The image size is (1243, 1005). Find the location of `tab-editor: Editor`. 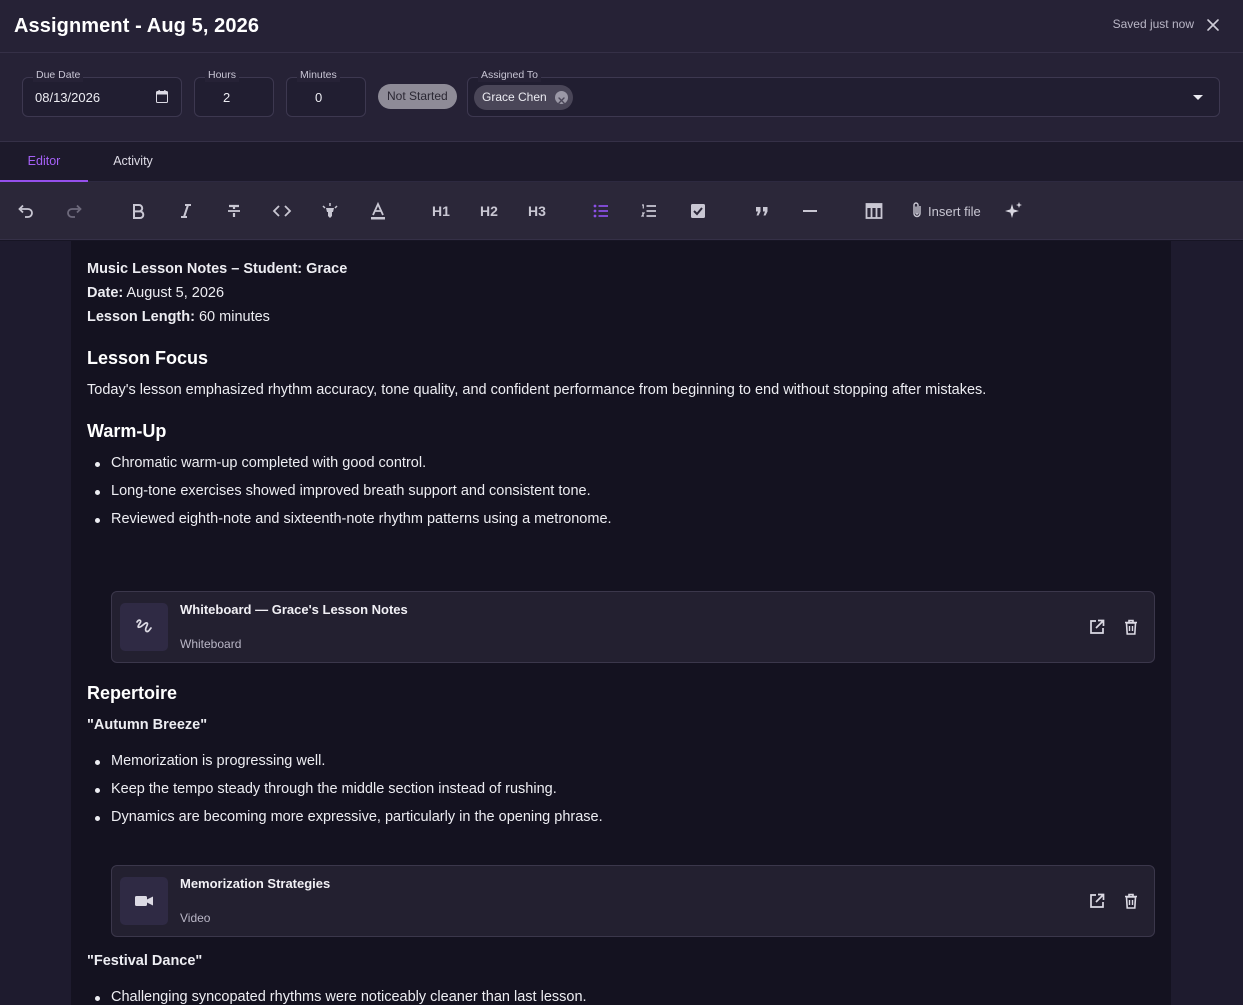

tab-editor: Editor is located at coordinates (44, 162).